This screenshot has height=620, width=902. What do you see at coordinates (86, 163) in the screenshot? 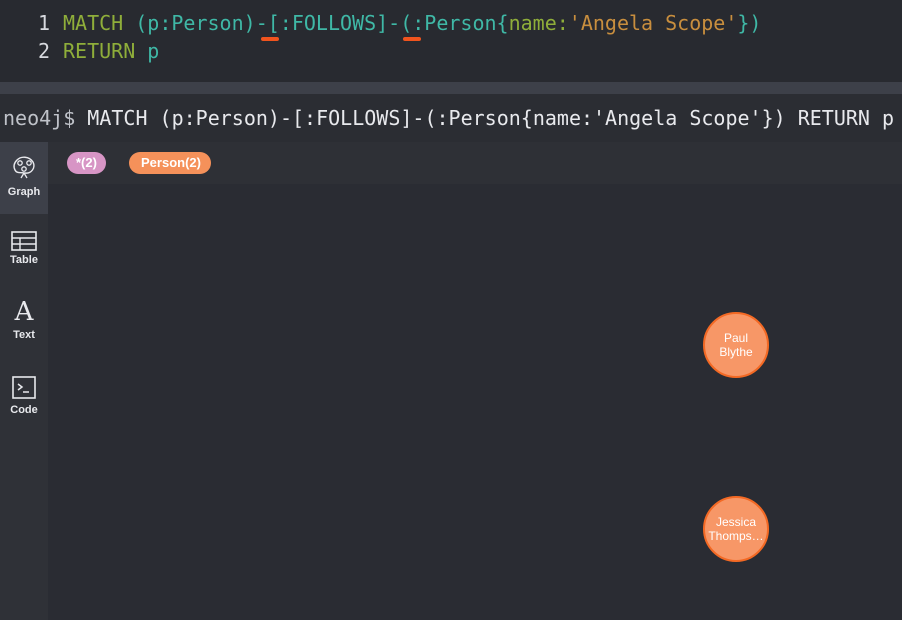
I see `relationship-type-pill: *(2)` at bounding box center [86, 163].